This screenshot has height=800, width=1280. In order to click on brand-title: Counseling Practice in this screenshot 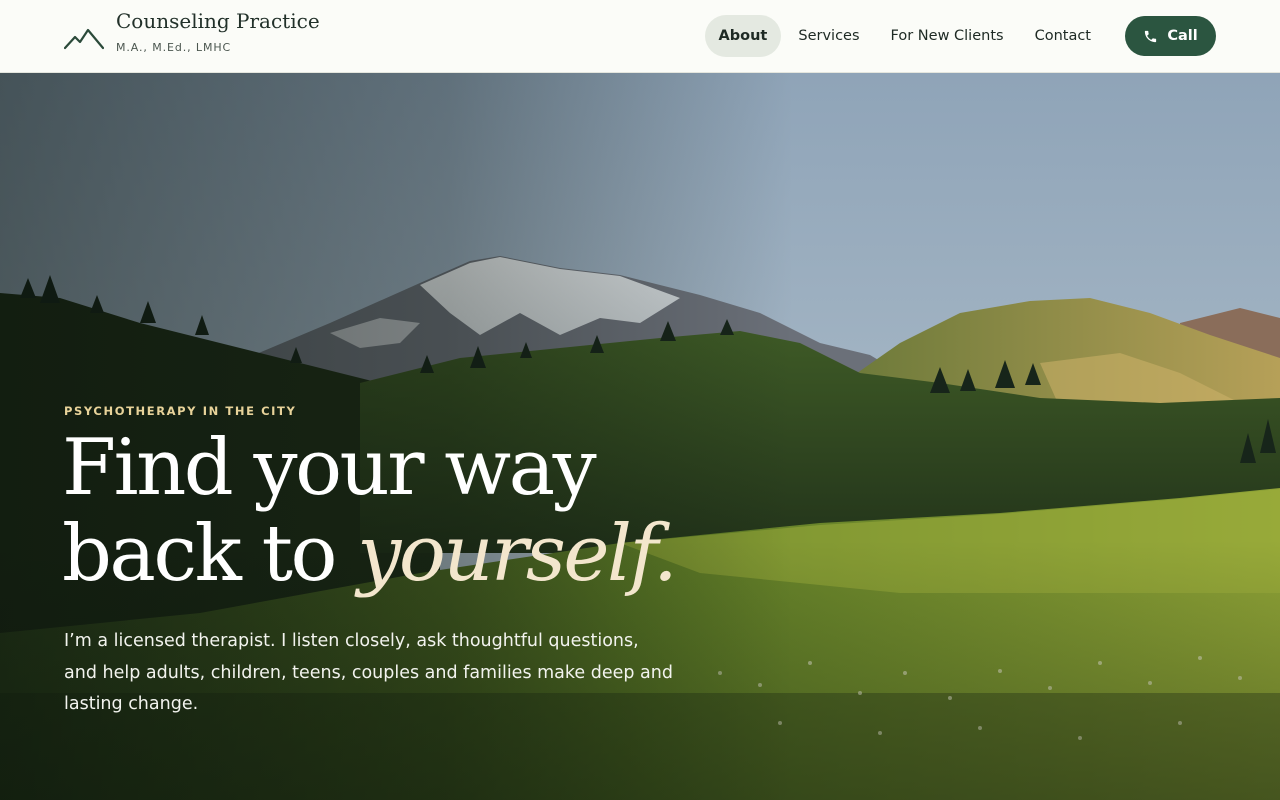, I will do `click(218, 21)`.